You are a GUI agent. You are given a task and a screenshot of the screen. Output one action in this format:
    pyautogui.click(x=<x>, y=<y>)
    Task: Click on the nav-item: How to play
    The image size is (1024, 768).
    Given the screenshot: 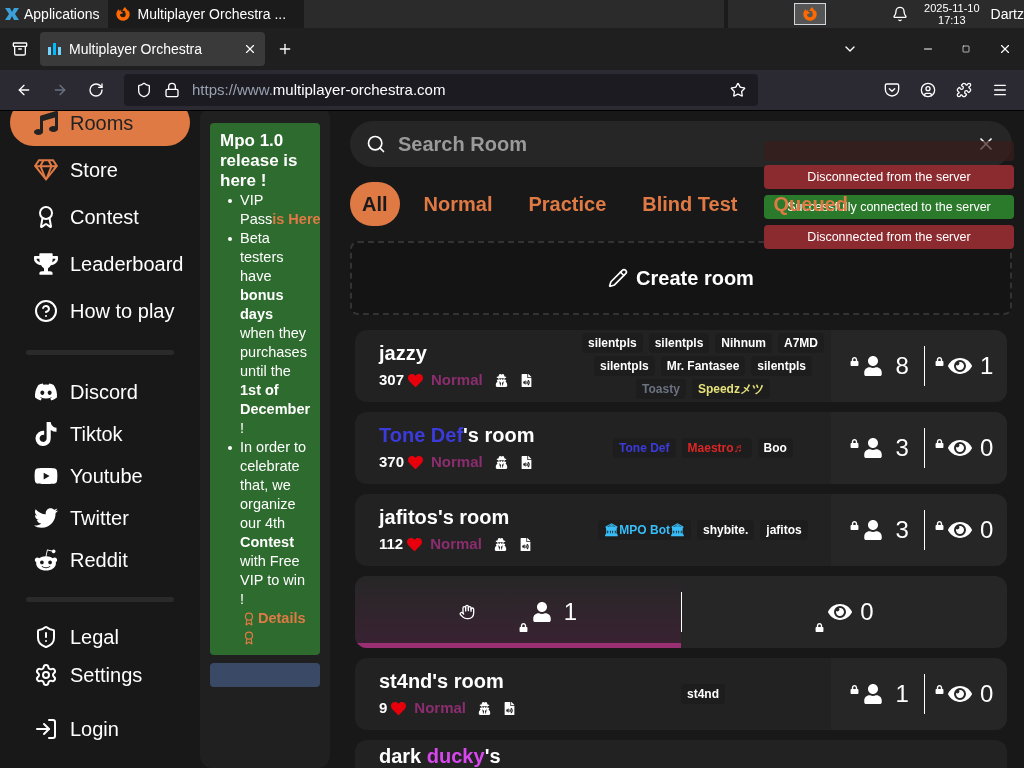 What is the action you would take?
    pyautogui.click(x=100, y=310)
    